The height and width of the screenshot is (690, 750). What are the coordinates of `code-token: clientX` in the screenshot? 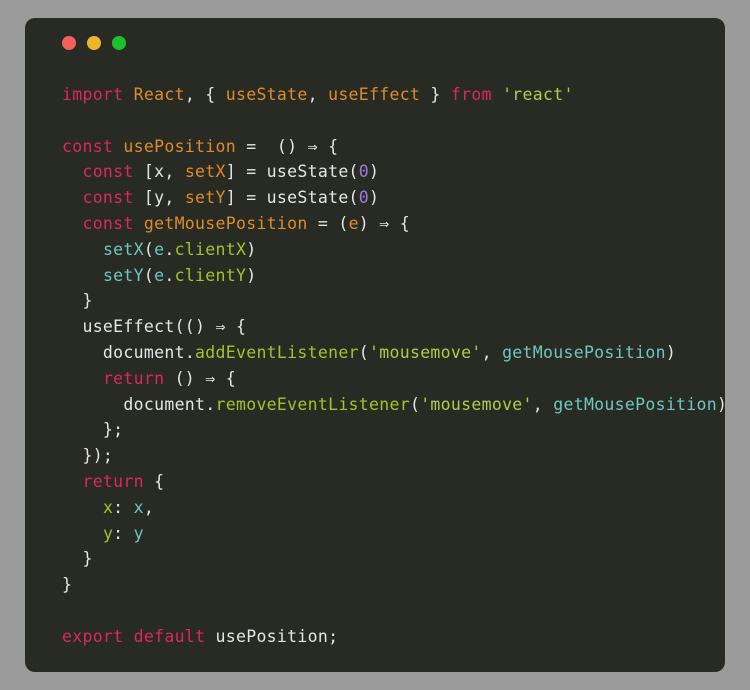 It's located at (210, 249).